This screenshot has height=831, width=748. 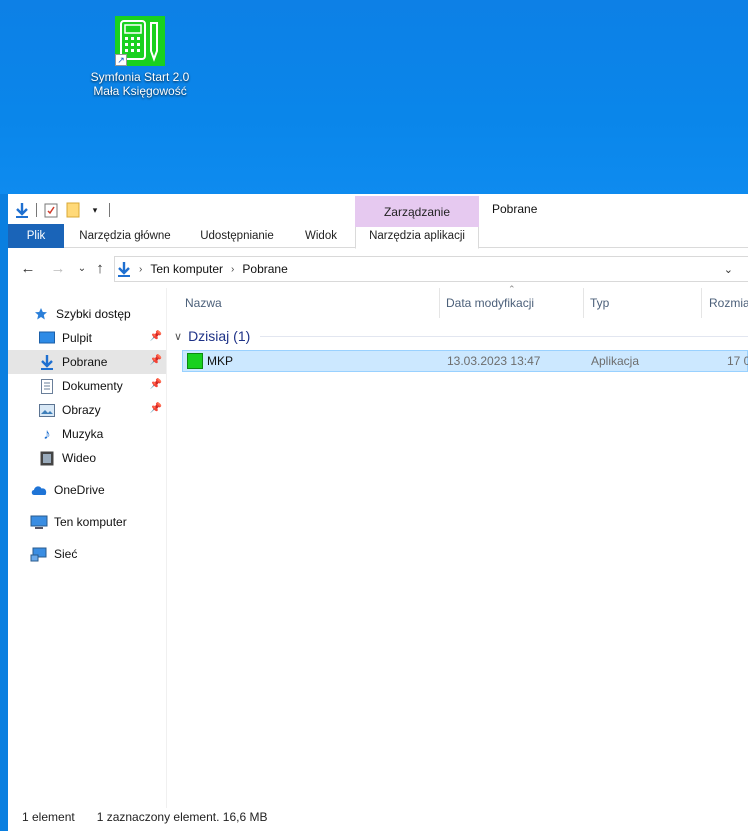 I want to click on recent-locations-icon: ⌄, so click(x=82, y=270).